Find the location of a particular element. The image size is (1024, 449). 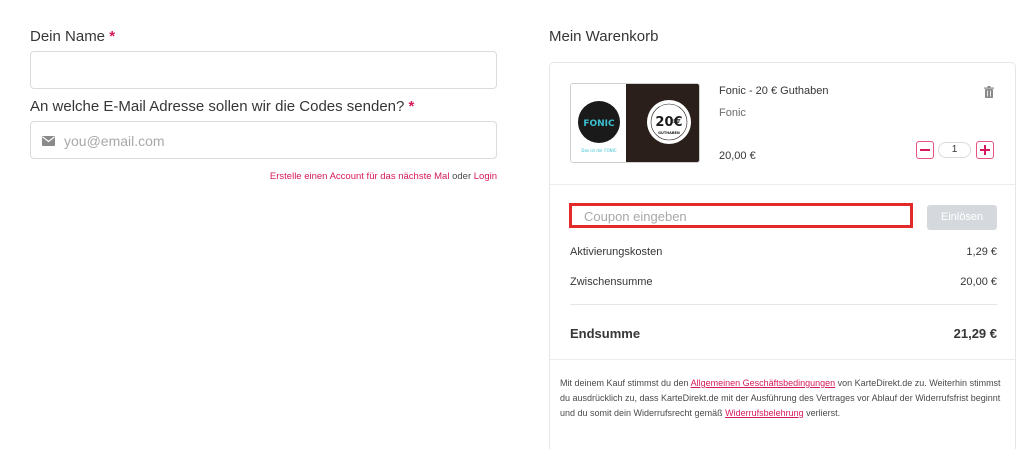

trash-icon is located at coordinates (989, 92).